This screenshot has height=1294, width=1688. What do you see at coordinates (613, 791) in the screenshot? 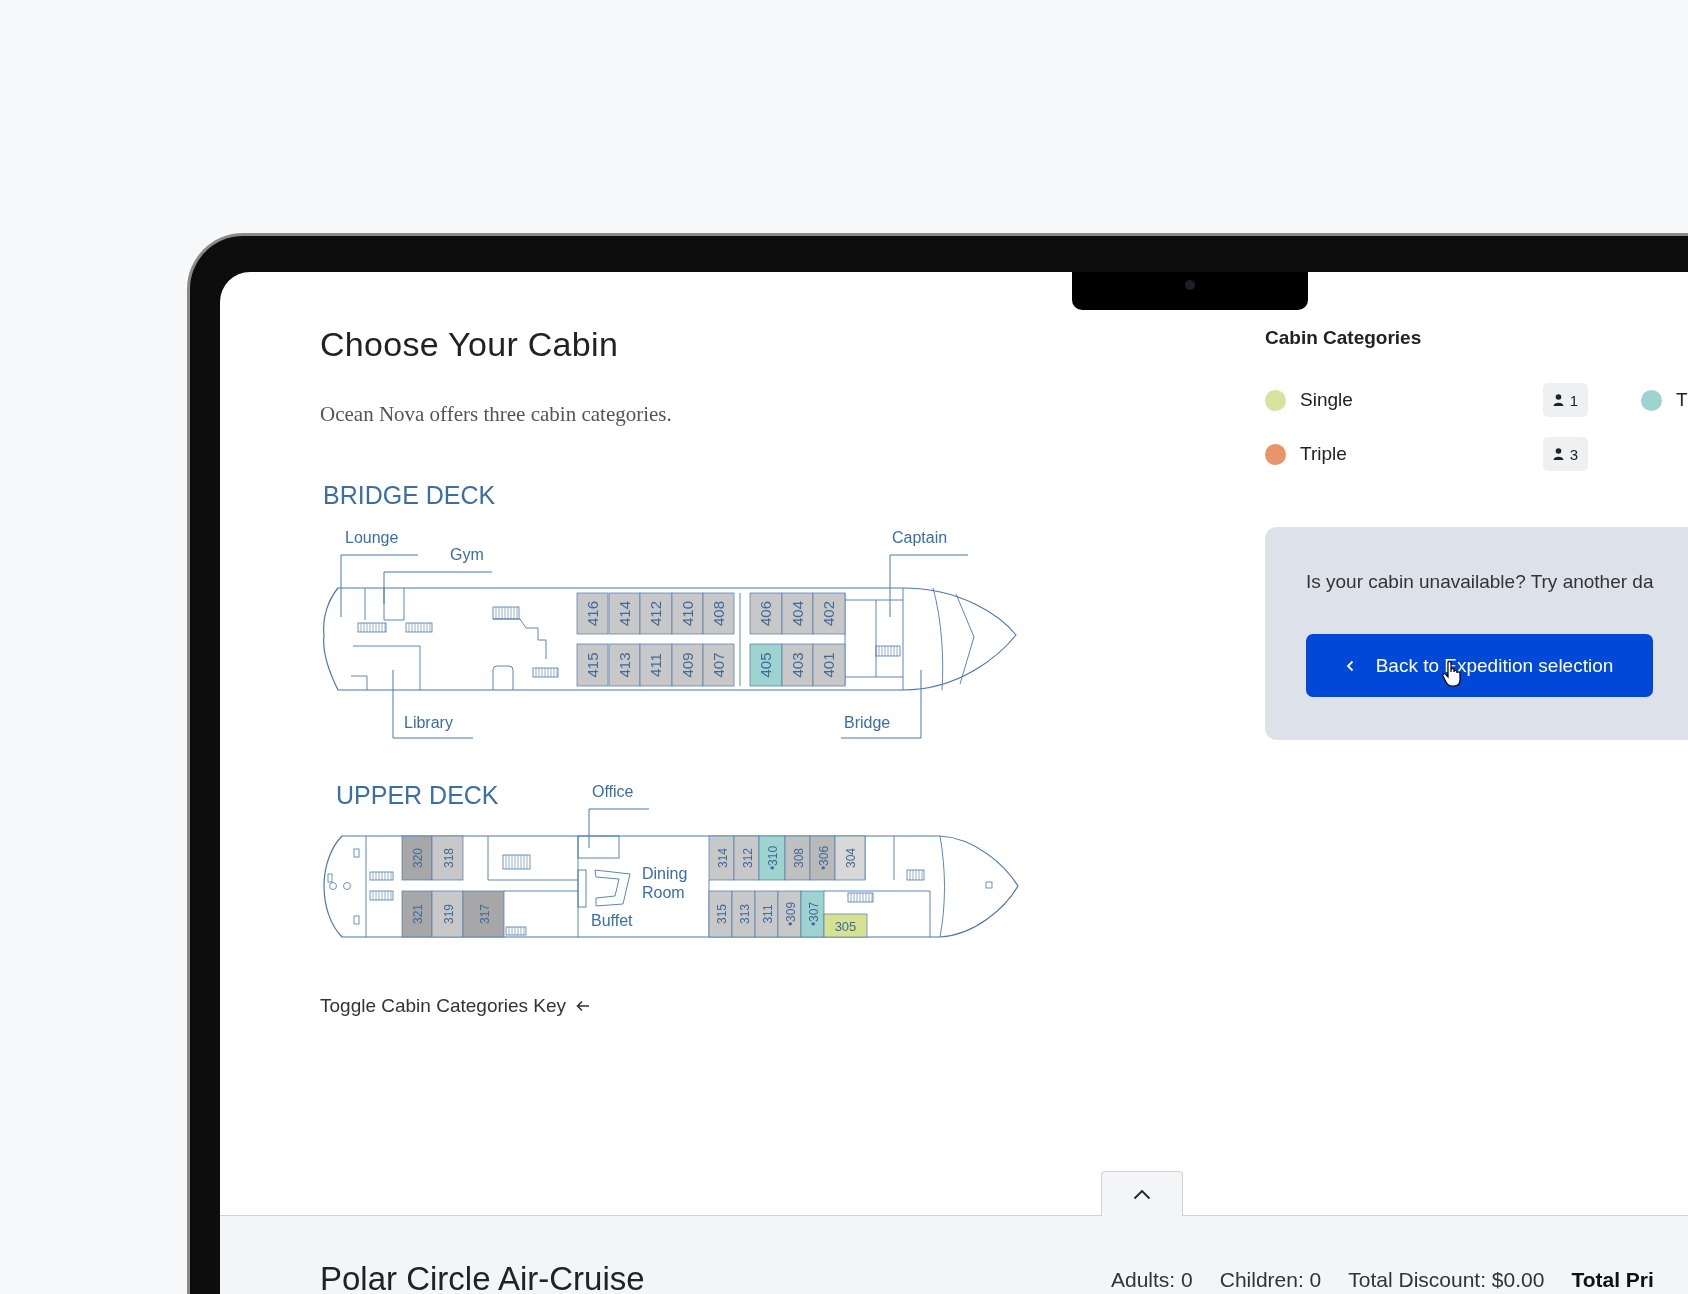
I see `room-label: Office` at bounding box center [613, 791].